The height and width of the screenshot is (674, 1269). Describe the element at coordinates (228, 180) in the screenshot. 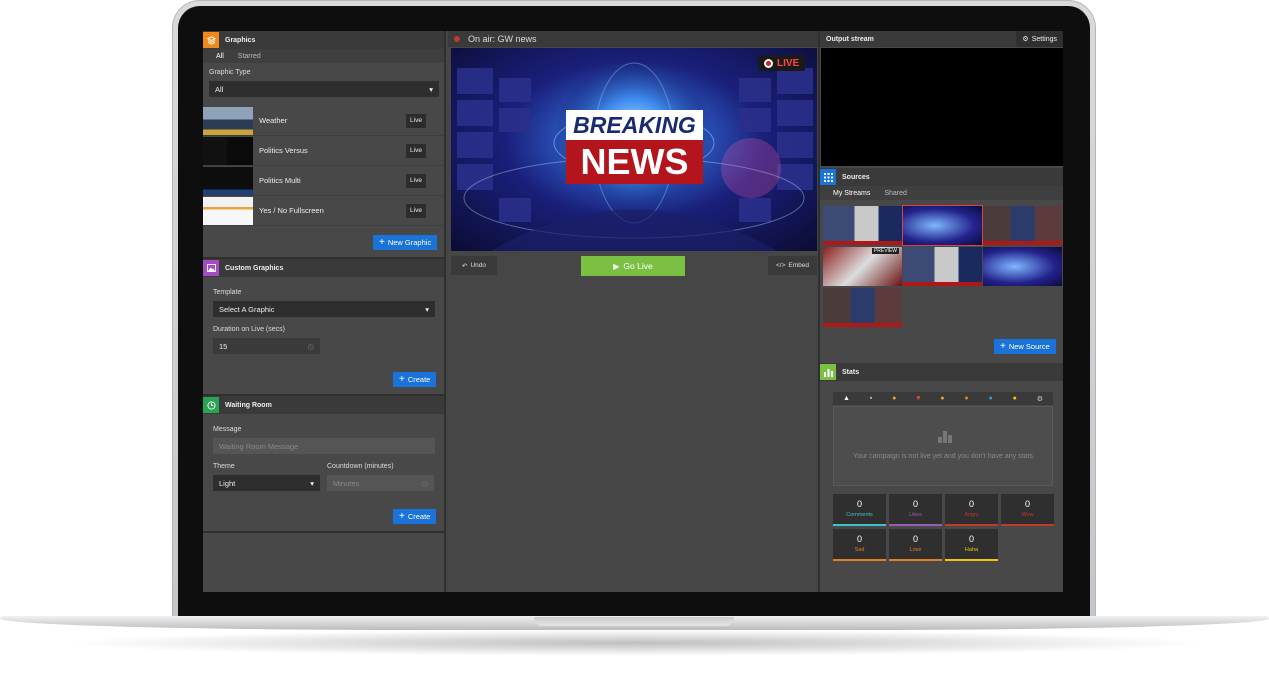

I see `politics-multi-thumbnail` at that location.